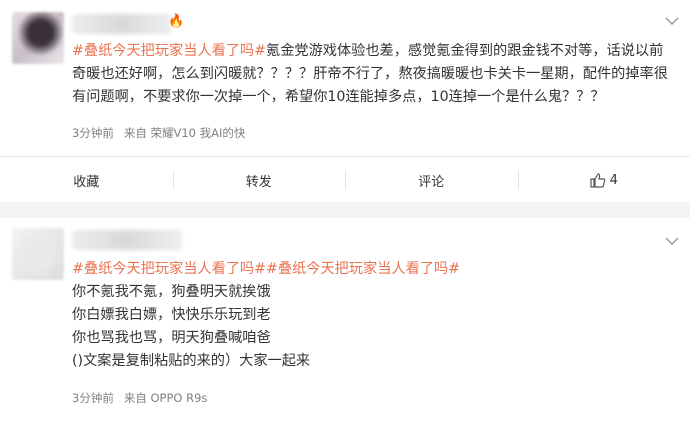  I want to click on post-text-line: ()文案是复制粘贴的来的）大家一起来, so click(191, 361).